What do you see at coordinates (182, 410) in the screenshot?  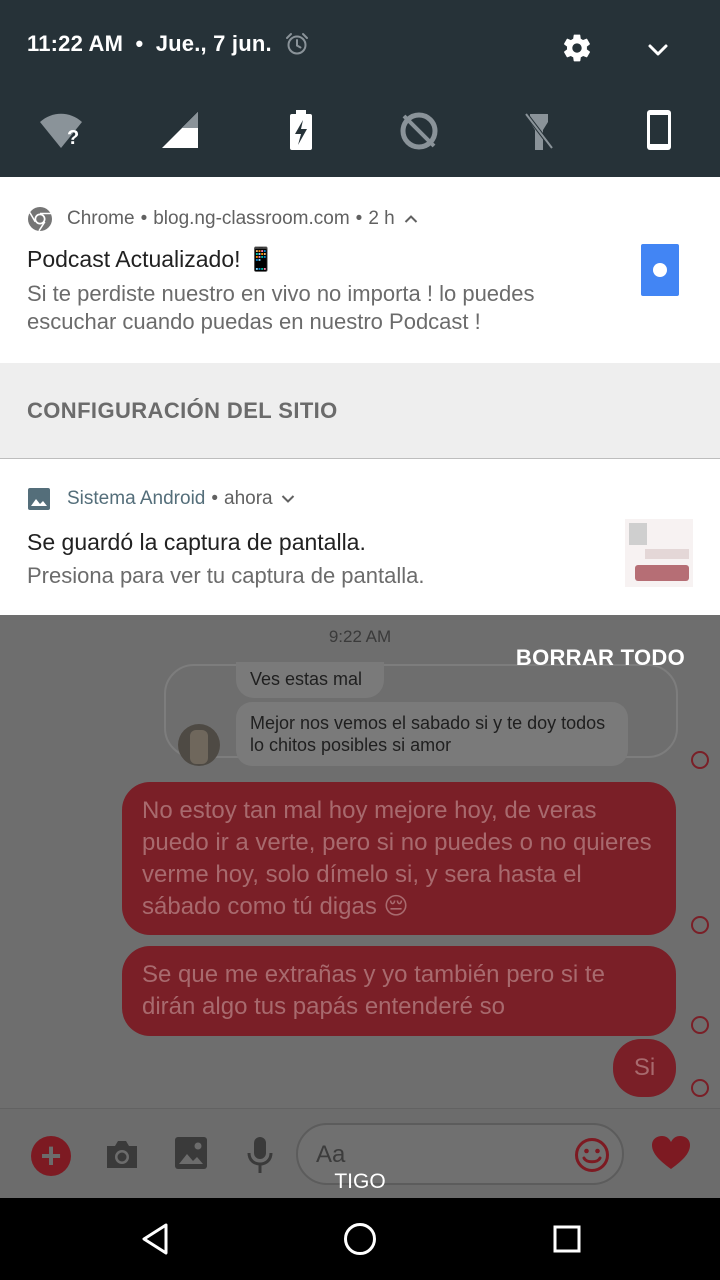 I see `site-settings-label: CONFIGURACIÓN DEL SITIO` at bounding box center [182, 410].